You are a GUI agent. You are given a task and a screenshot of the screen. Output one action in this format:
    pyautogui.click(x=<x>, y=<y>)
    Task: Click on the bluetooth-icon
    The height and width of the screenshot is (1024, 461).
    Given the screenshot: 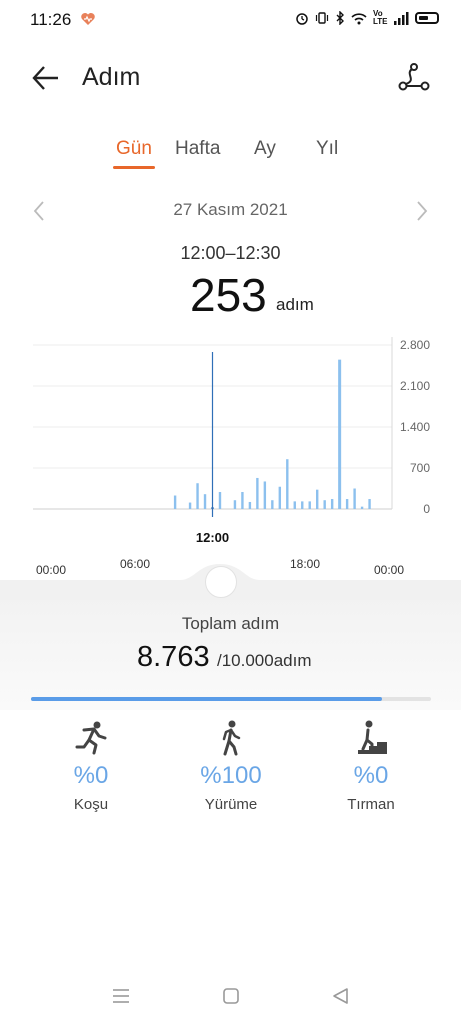 What is the action you would take?
    pyautogui.click(x=340, y=18)
    